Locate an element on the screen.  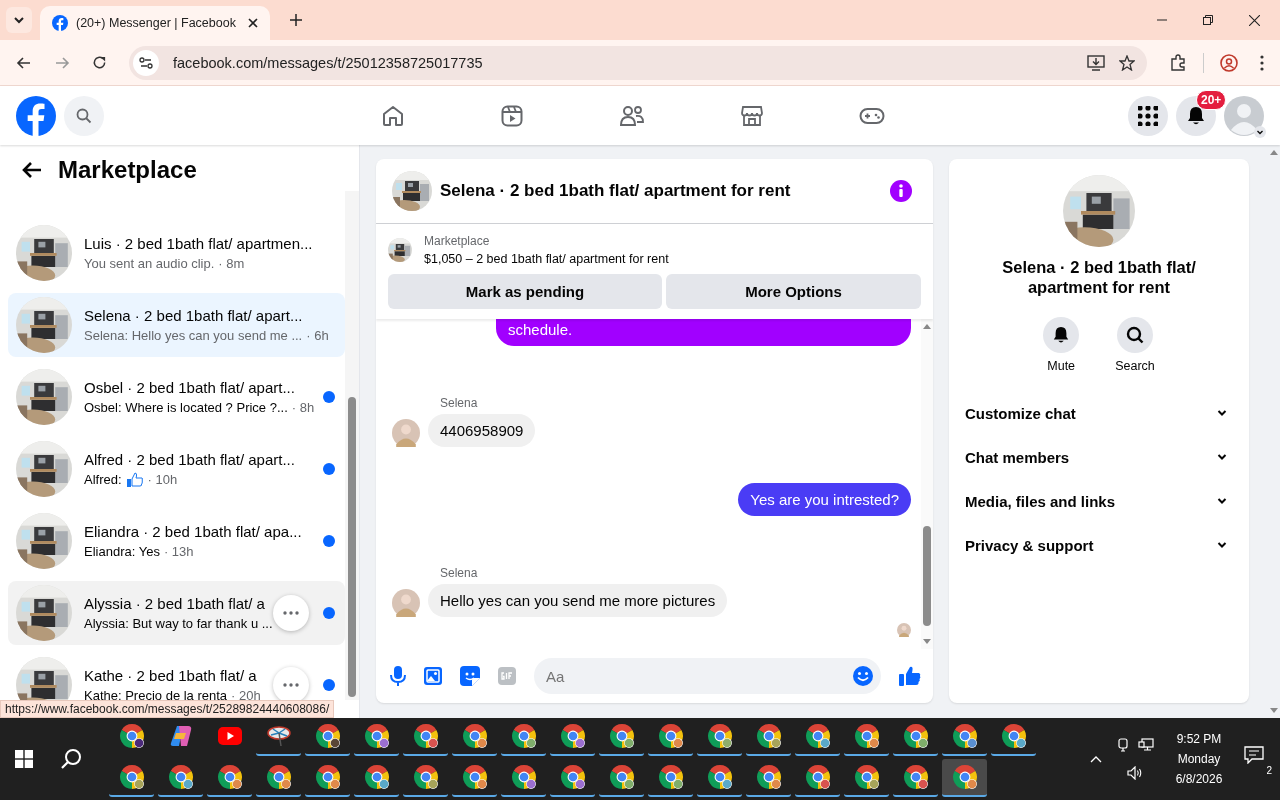
menu-icon is located at coordinates (1262, 62).